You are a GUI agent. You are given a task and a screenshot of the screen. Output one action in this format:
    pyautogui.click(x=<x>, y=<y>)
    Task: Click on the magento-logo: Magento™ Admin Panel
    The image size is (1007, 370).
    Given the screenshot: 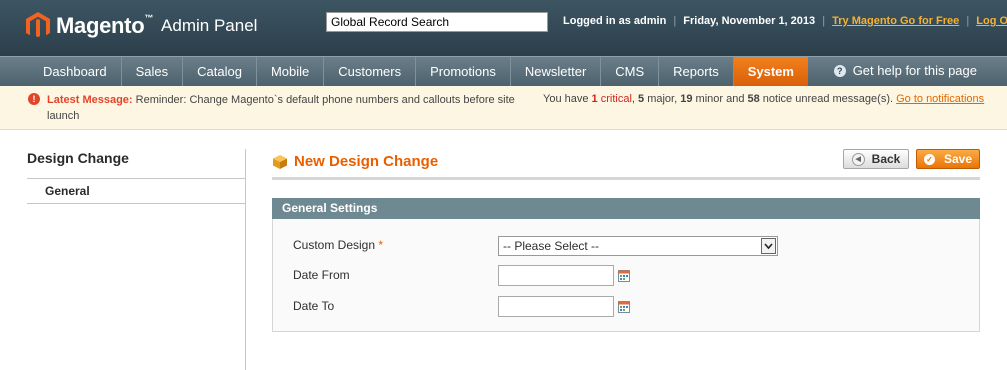 What is the action you would take?
    pyautogui.click(x=141, y=26)
    